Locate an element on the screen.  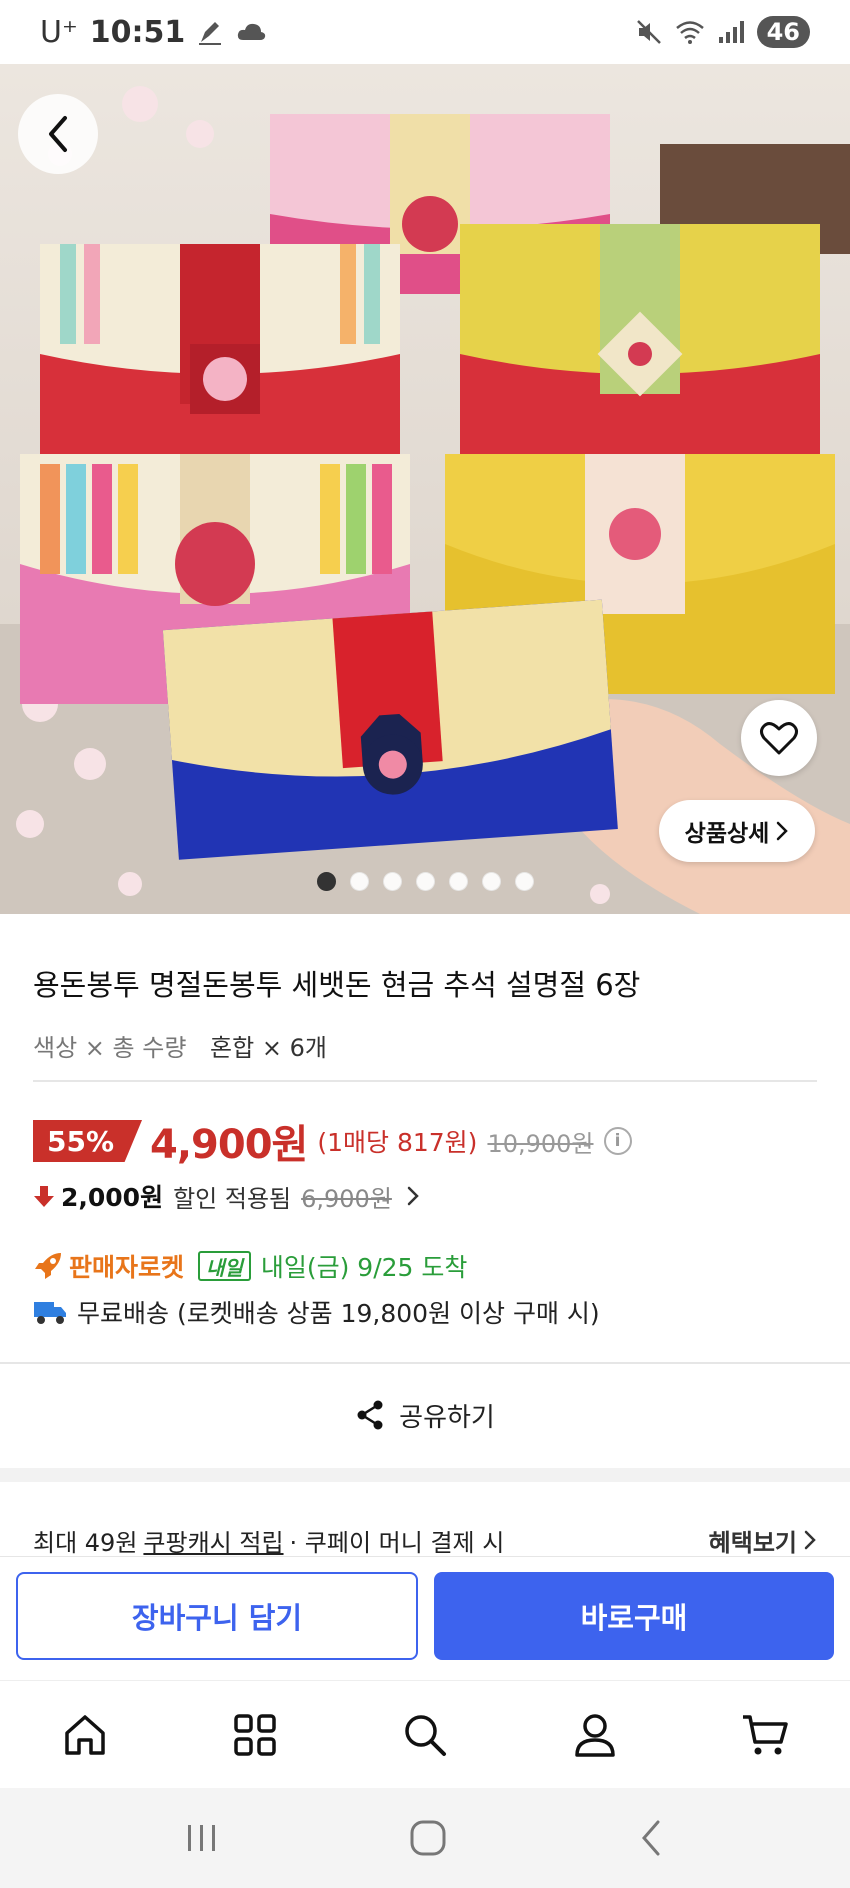
coupon-discount-row: 2,000원 할인 적용됨 6,900원 is located at coordinates (226, 1196).